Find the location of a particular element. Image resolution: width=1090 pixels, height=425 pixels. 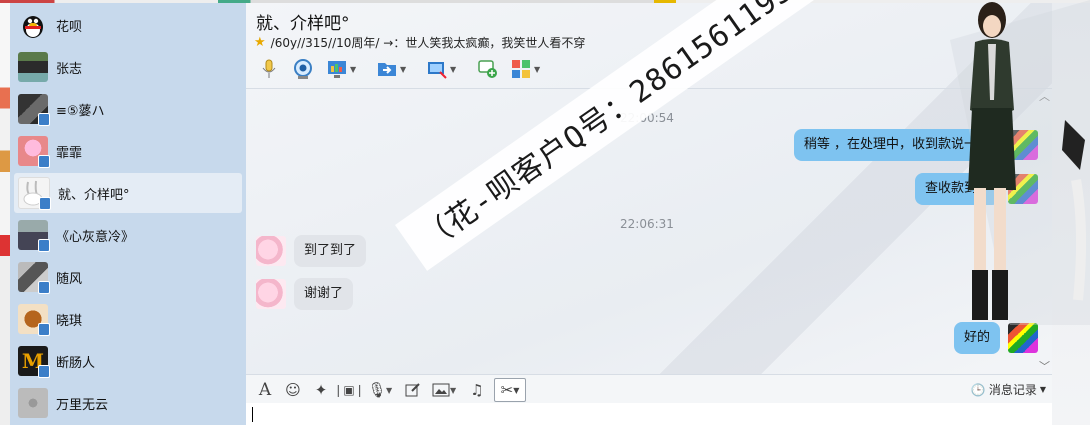

pencil-icon is located at coordinates (412, 390).